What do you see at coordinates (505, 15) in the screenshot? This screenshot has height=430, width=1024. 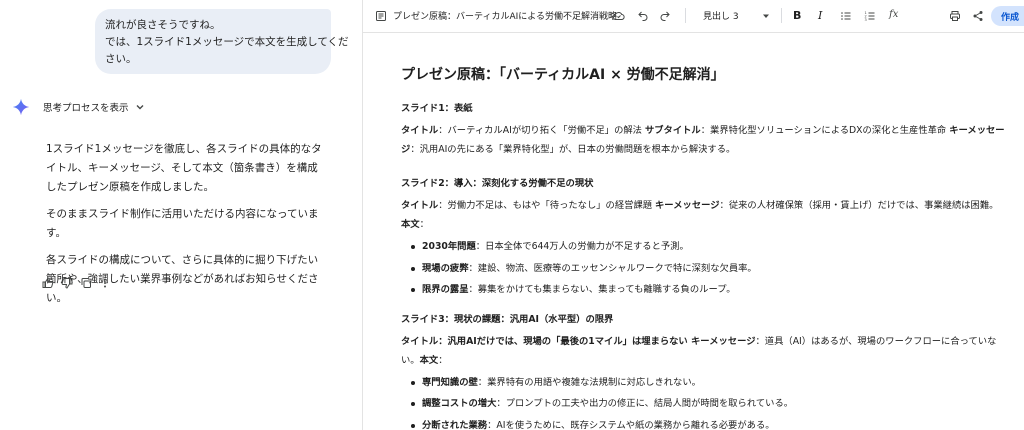 I see `document-title: プレゼン原稿：バーティカルAIによる労働不足解消戦略` at bounding box center [505, 15].